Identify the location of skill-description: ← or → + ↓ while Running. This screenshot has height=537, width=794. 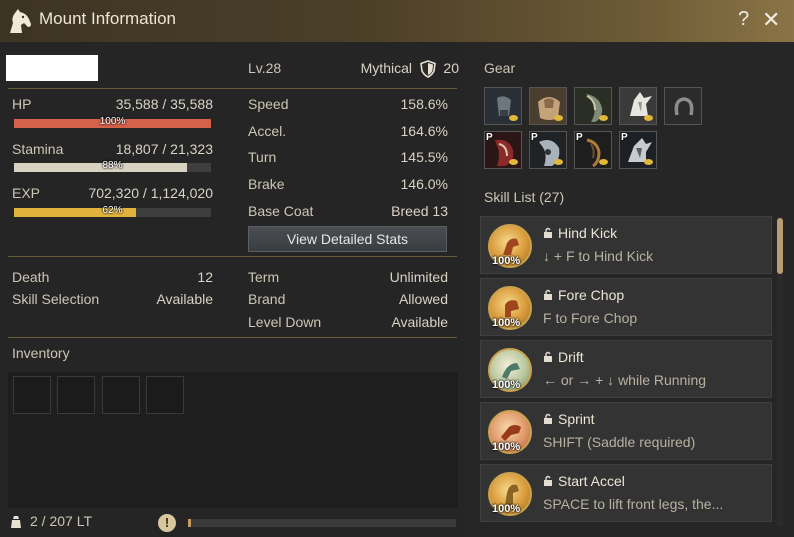
(625, 380).